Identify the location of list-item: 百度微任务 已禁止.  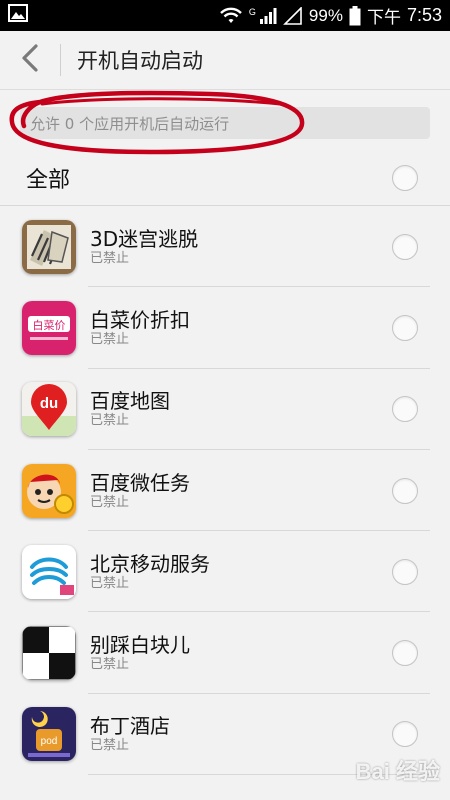
(225, 491).